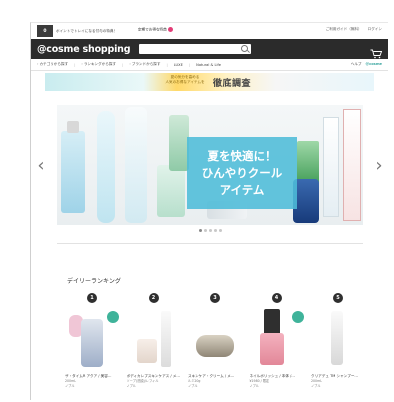  I want to click on caption-line-2: ひんやりクール, so click(242, 172).